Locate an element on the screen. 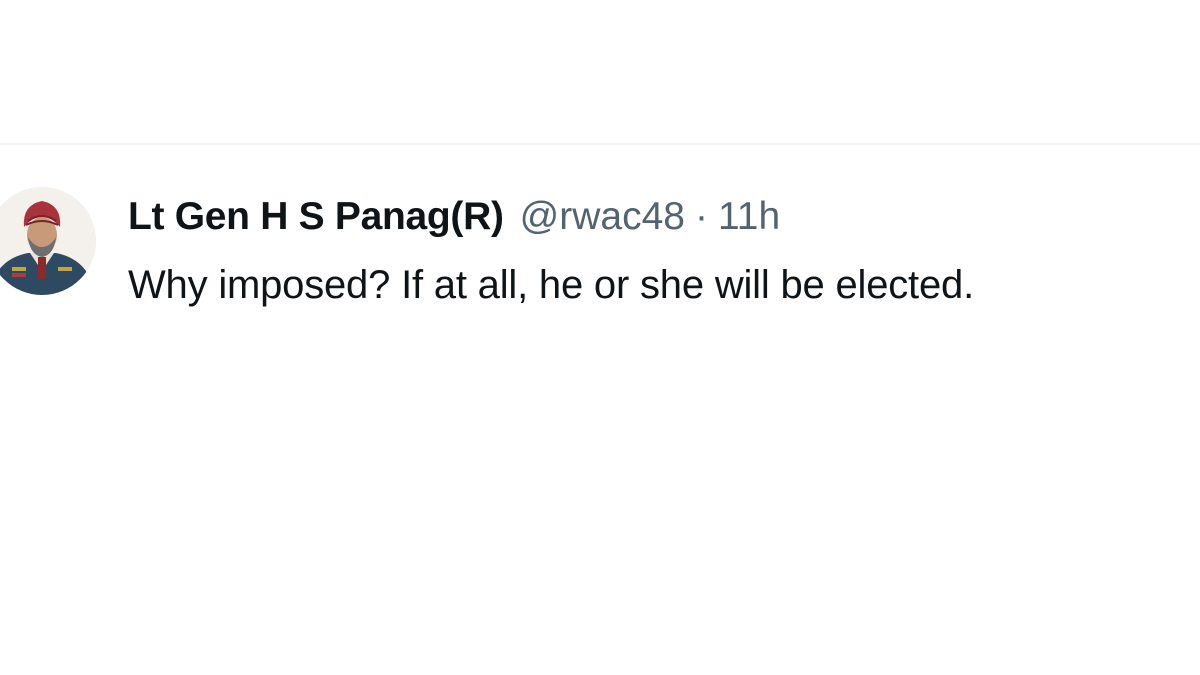  author-handle: @rwac48 is located at coordinates (602, 217).